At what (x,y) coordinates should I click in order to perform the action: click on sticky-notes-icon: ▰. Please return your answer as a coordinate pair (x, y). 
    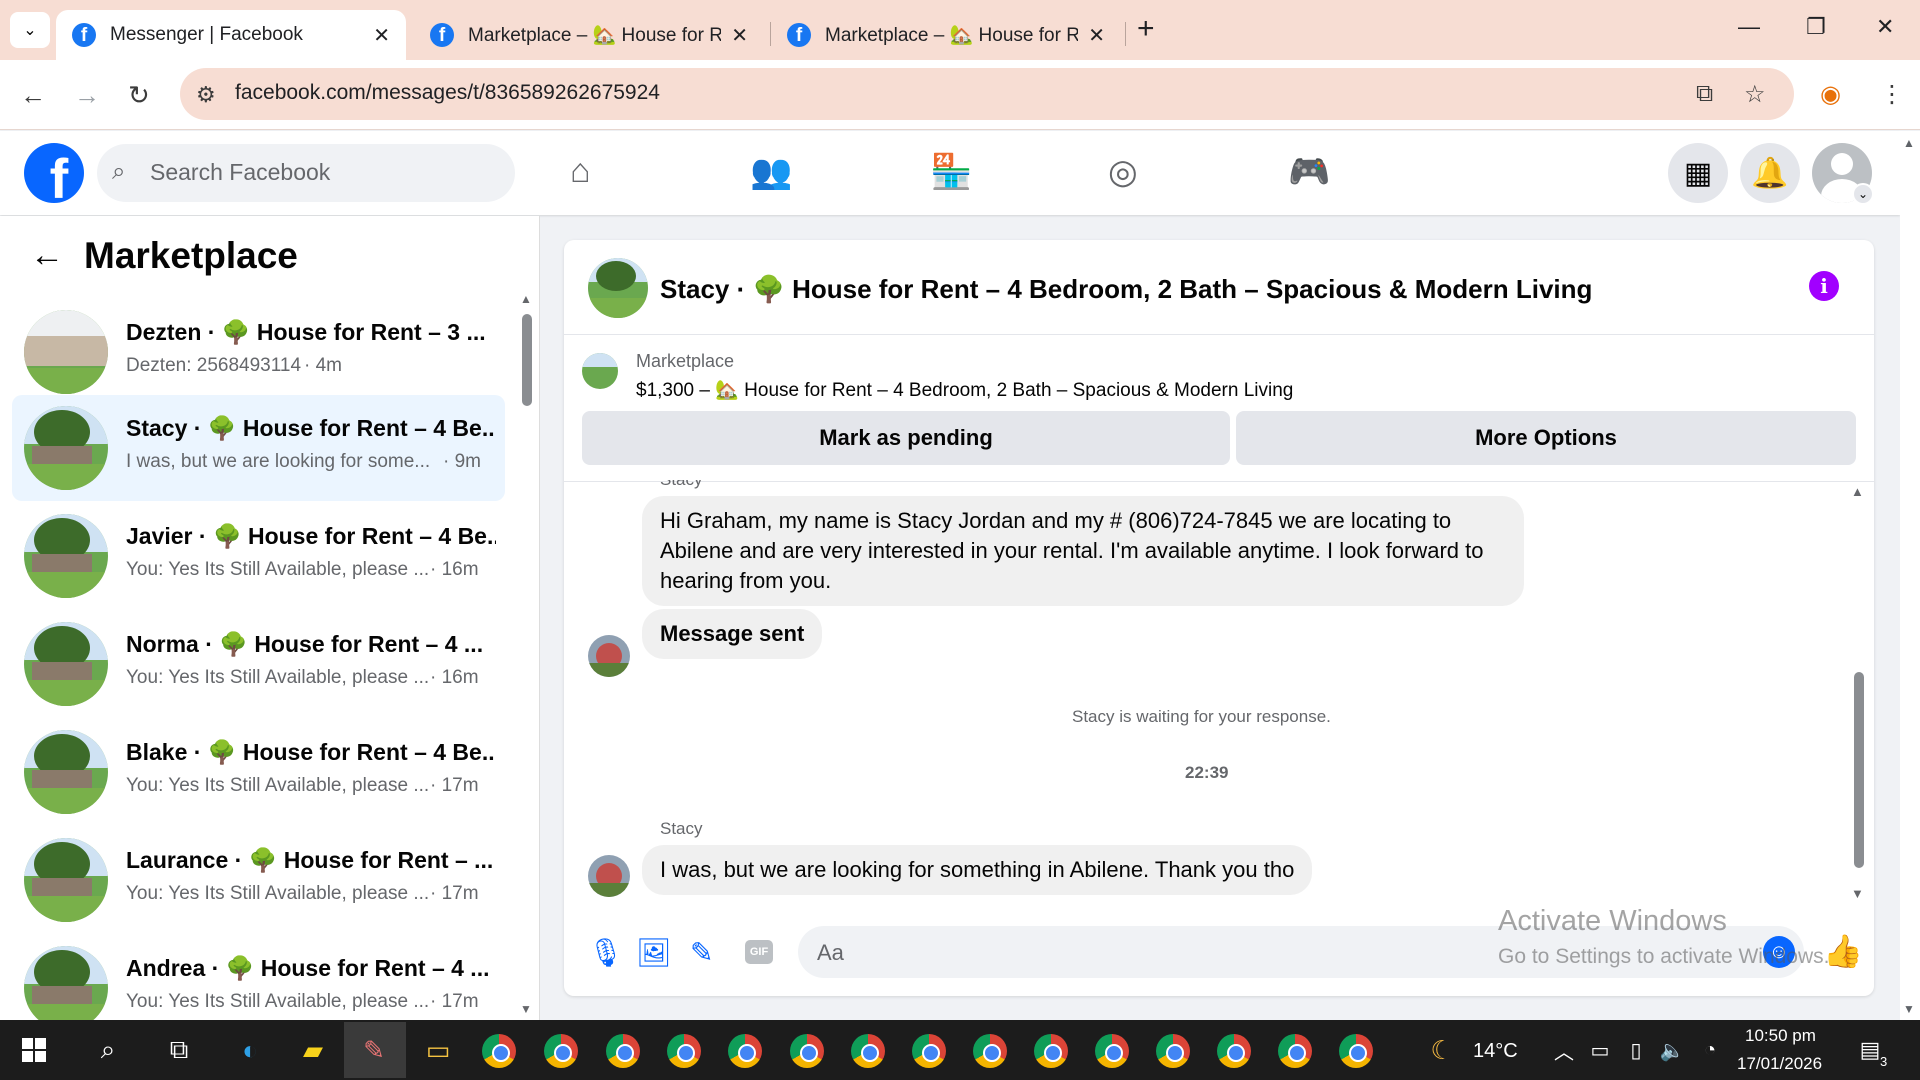
    Looking at the image, I should click on (313, 1050).